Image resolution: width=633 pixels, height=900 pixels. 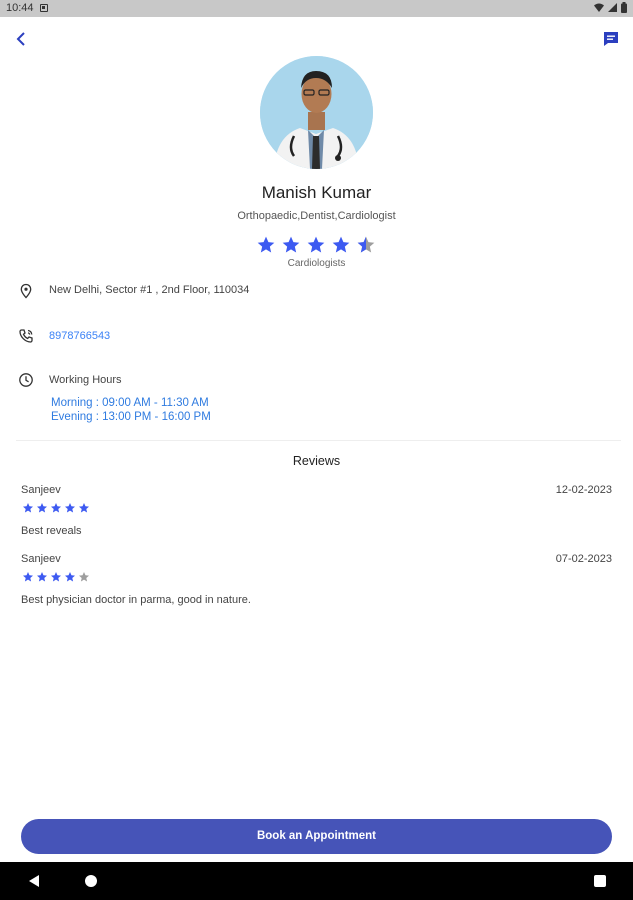 I want to click on section-divider, so click(x=318, y=440).